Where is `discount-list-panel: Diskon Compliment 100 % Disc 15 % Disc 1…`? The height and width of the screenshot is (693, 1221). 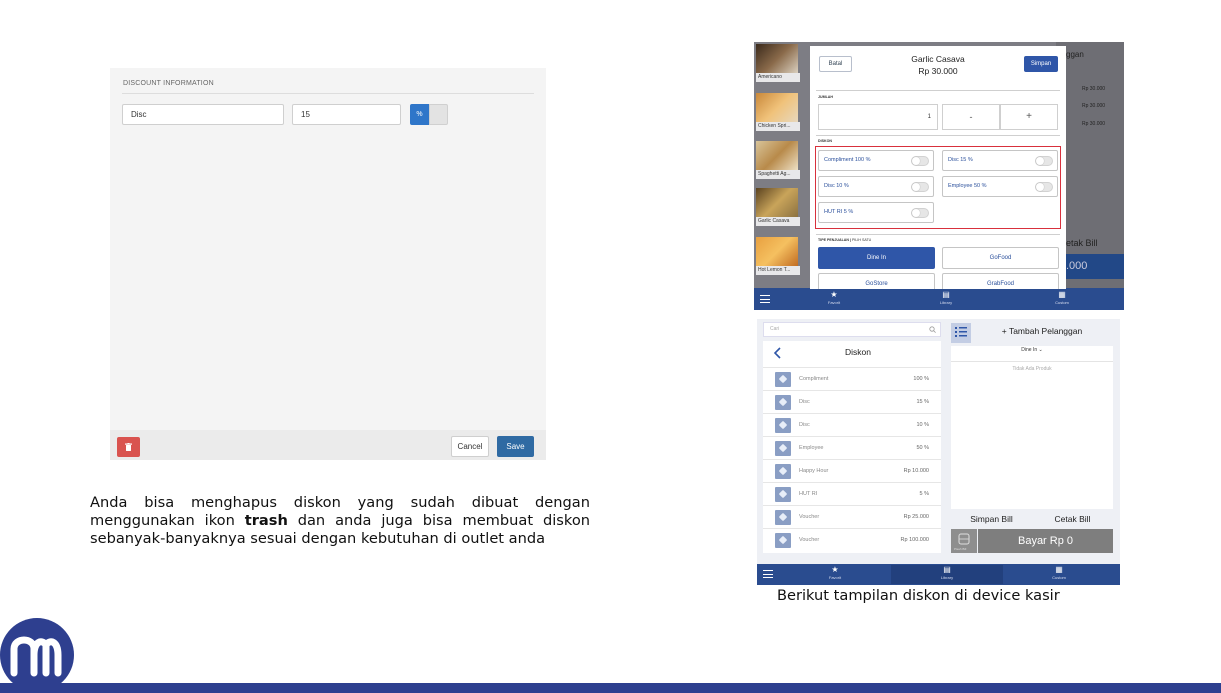
discount-list-panel: Diskon Compliment 100 % Disc 15 % Disc 1… is located at coordinates (852, 447).